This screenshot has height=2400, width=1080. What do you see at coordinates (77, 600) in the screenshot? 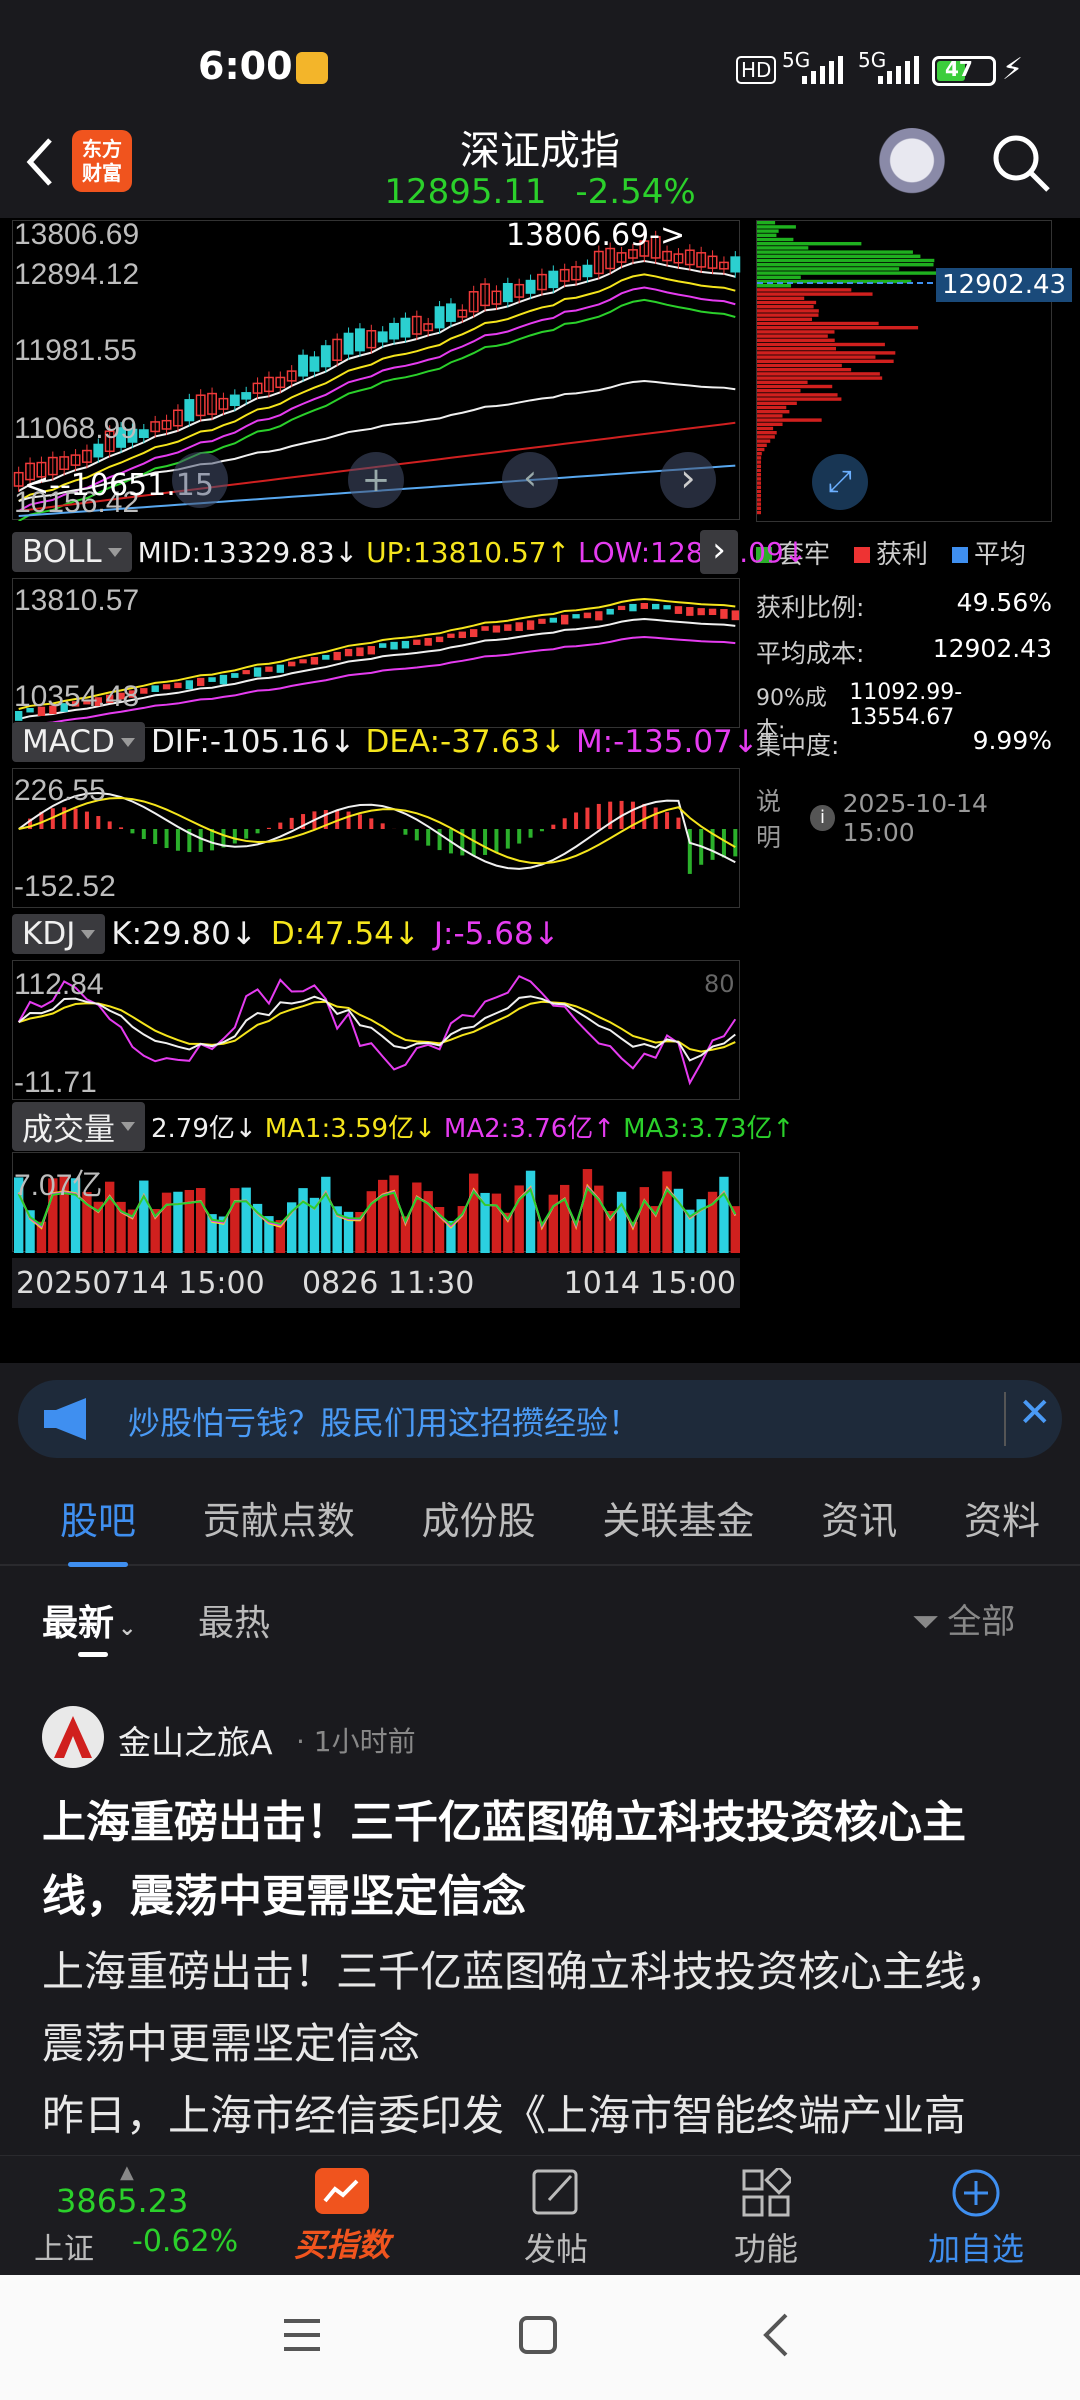
I see `boll-top-label: 13810.57` at bounding box center [77, 600].